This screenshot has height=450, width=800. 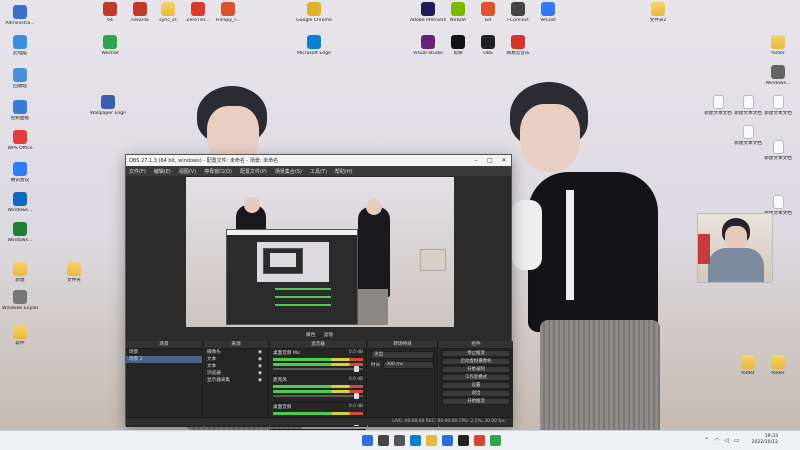 What do you see at coordinates (110, 46) in the screenshot?
I see `desktop-icon-17: Wechat` at bounding box center [110, 46].